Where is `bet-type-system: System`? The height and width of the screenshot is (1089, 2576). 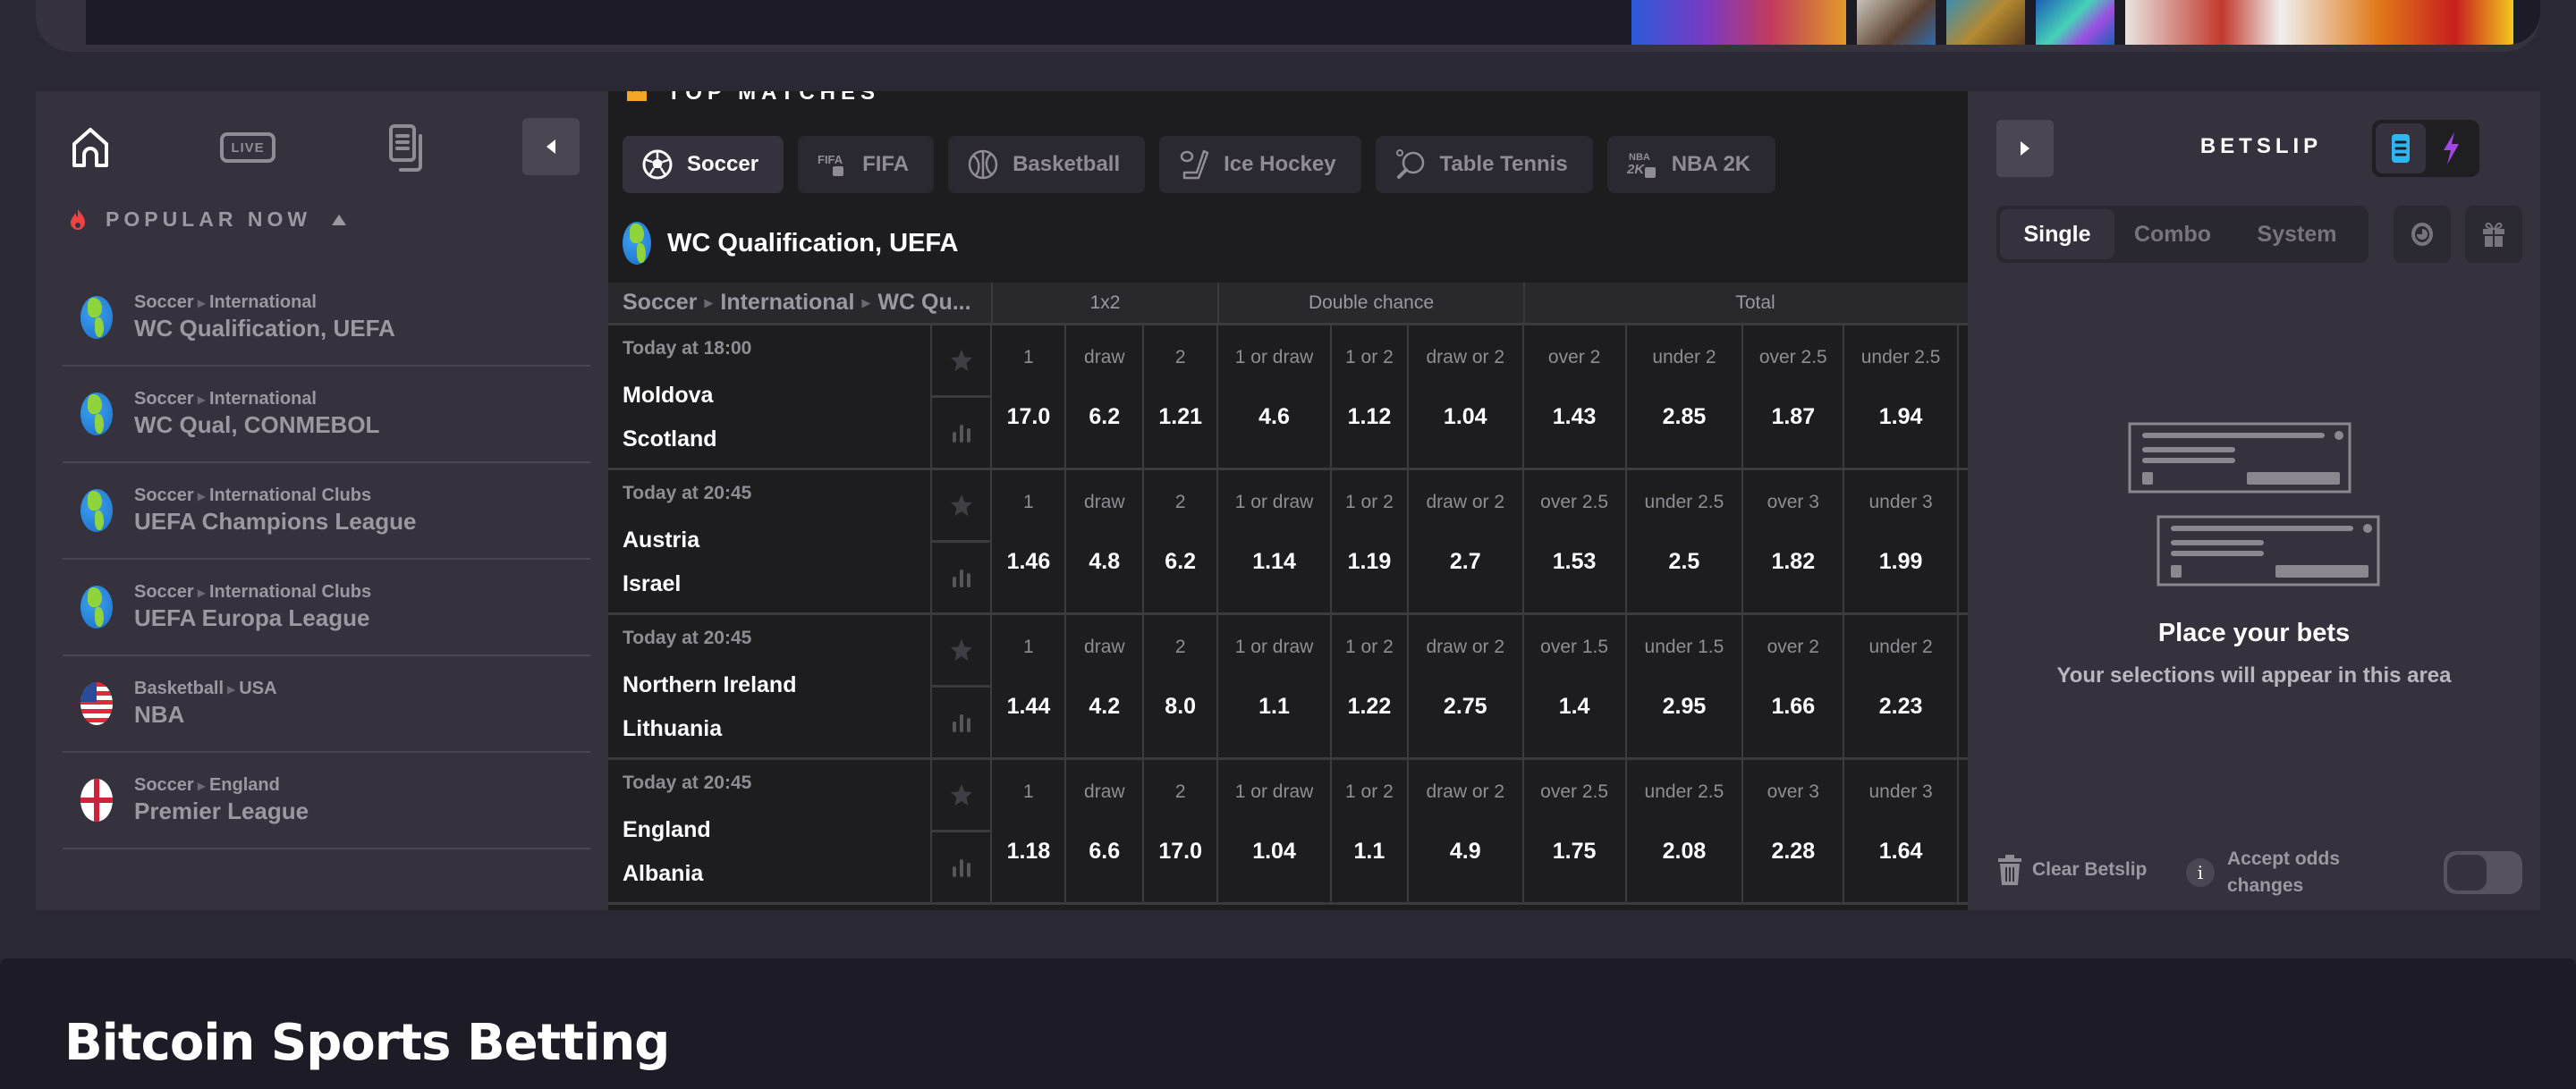
bet-type-system: System is located at coordinates (2297, 234).